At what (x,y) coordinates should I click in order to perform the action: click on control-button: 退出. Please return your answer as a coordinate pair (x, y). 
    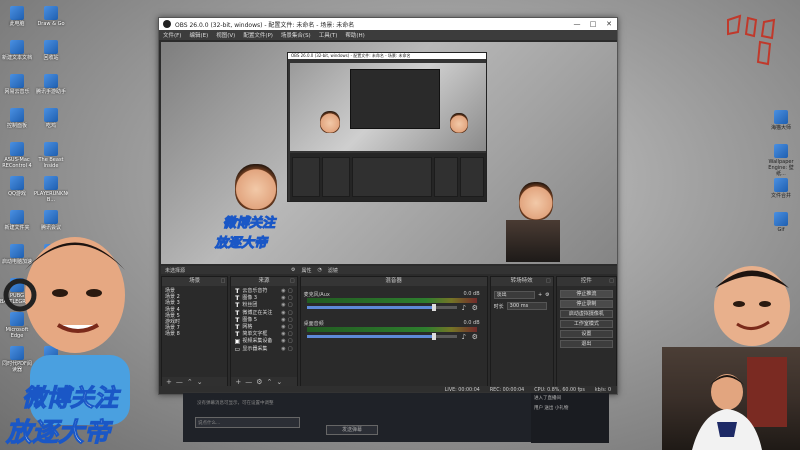
    Looking at the image, I should click on (586, 343).